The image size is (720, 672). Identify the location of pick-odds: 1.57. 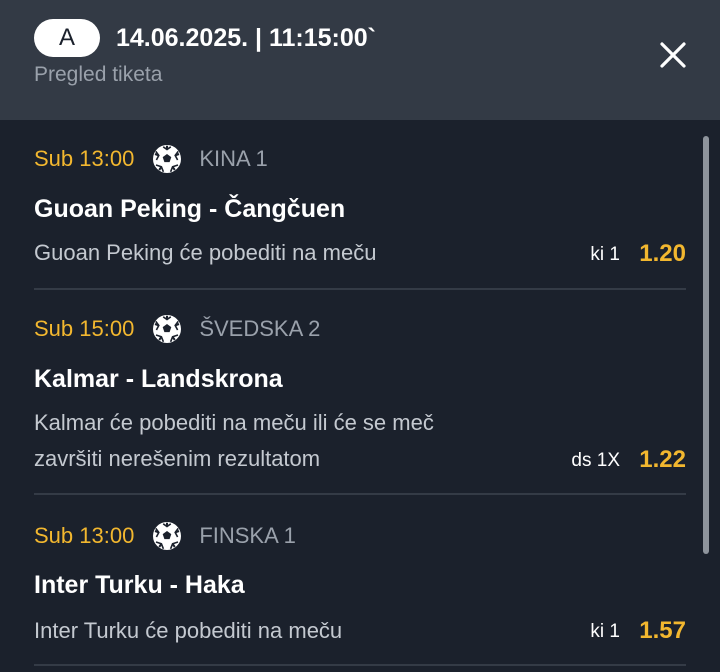
(662, 630).